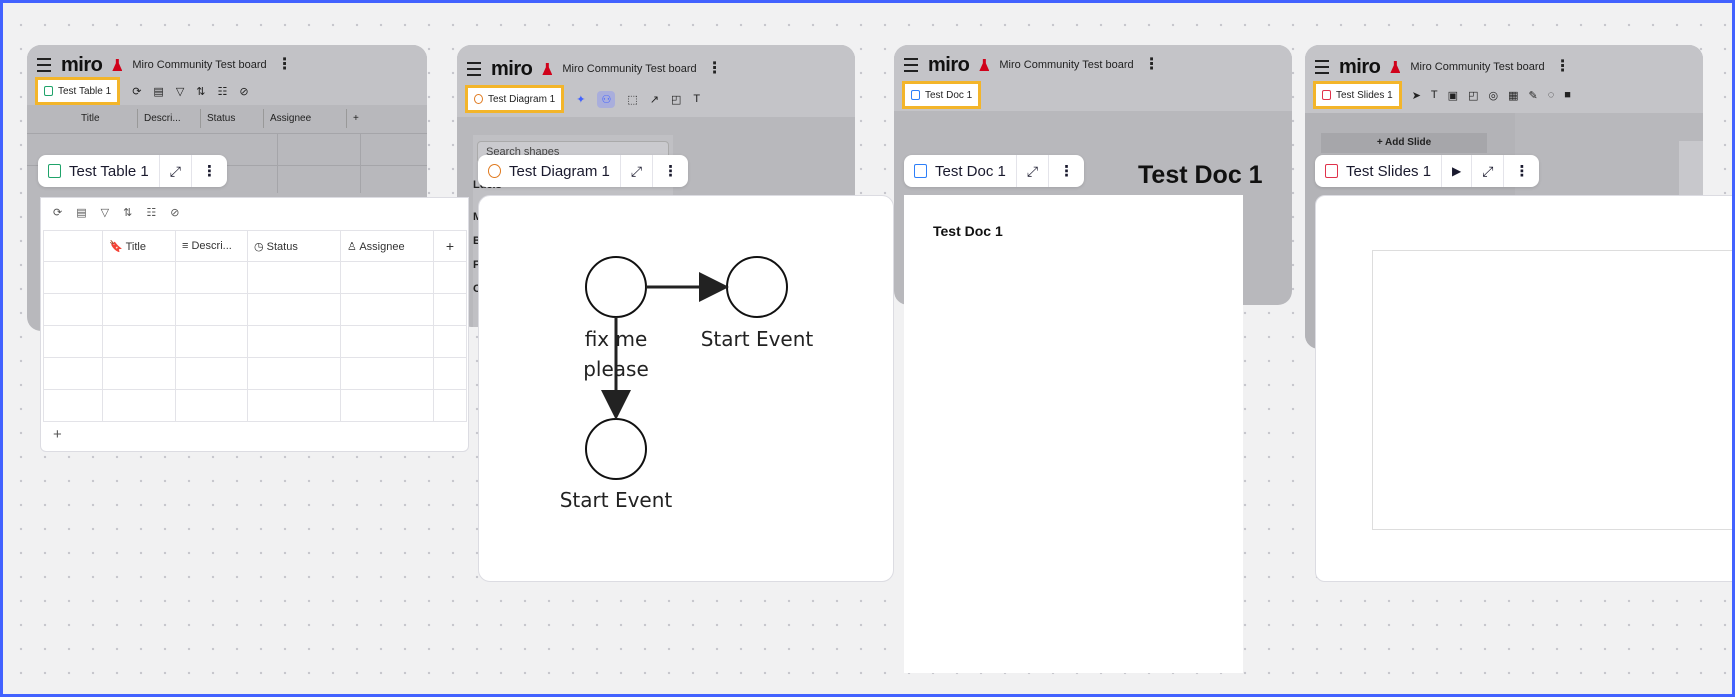 The image size is (1735, 697). I want to click on diagram-icon, so click(494, 171).